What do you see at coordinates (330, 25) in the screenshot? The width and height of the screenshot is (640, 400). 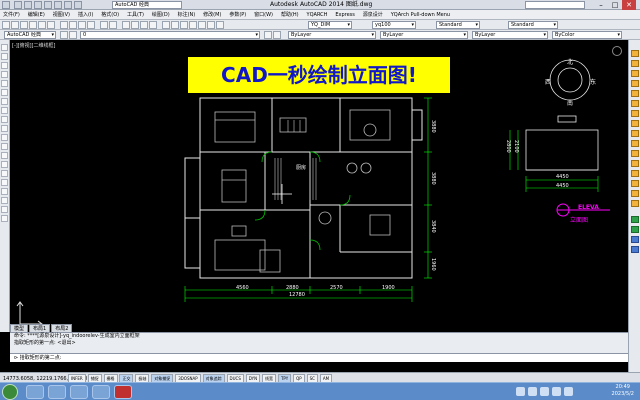 I see `dimstyle-combo: YQ_DIM` at bounding box center [330, 25].